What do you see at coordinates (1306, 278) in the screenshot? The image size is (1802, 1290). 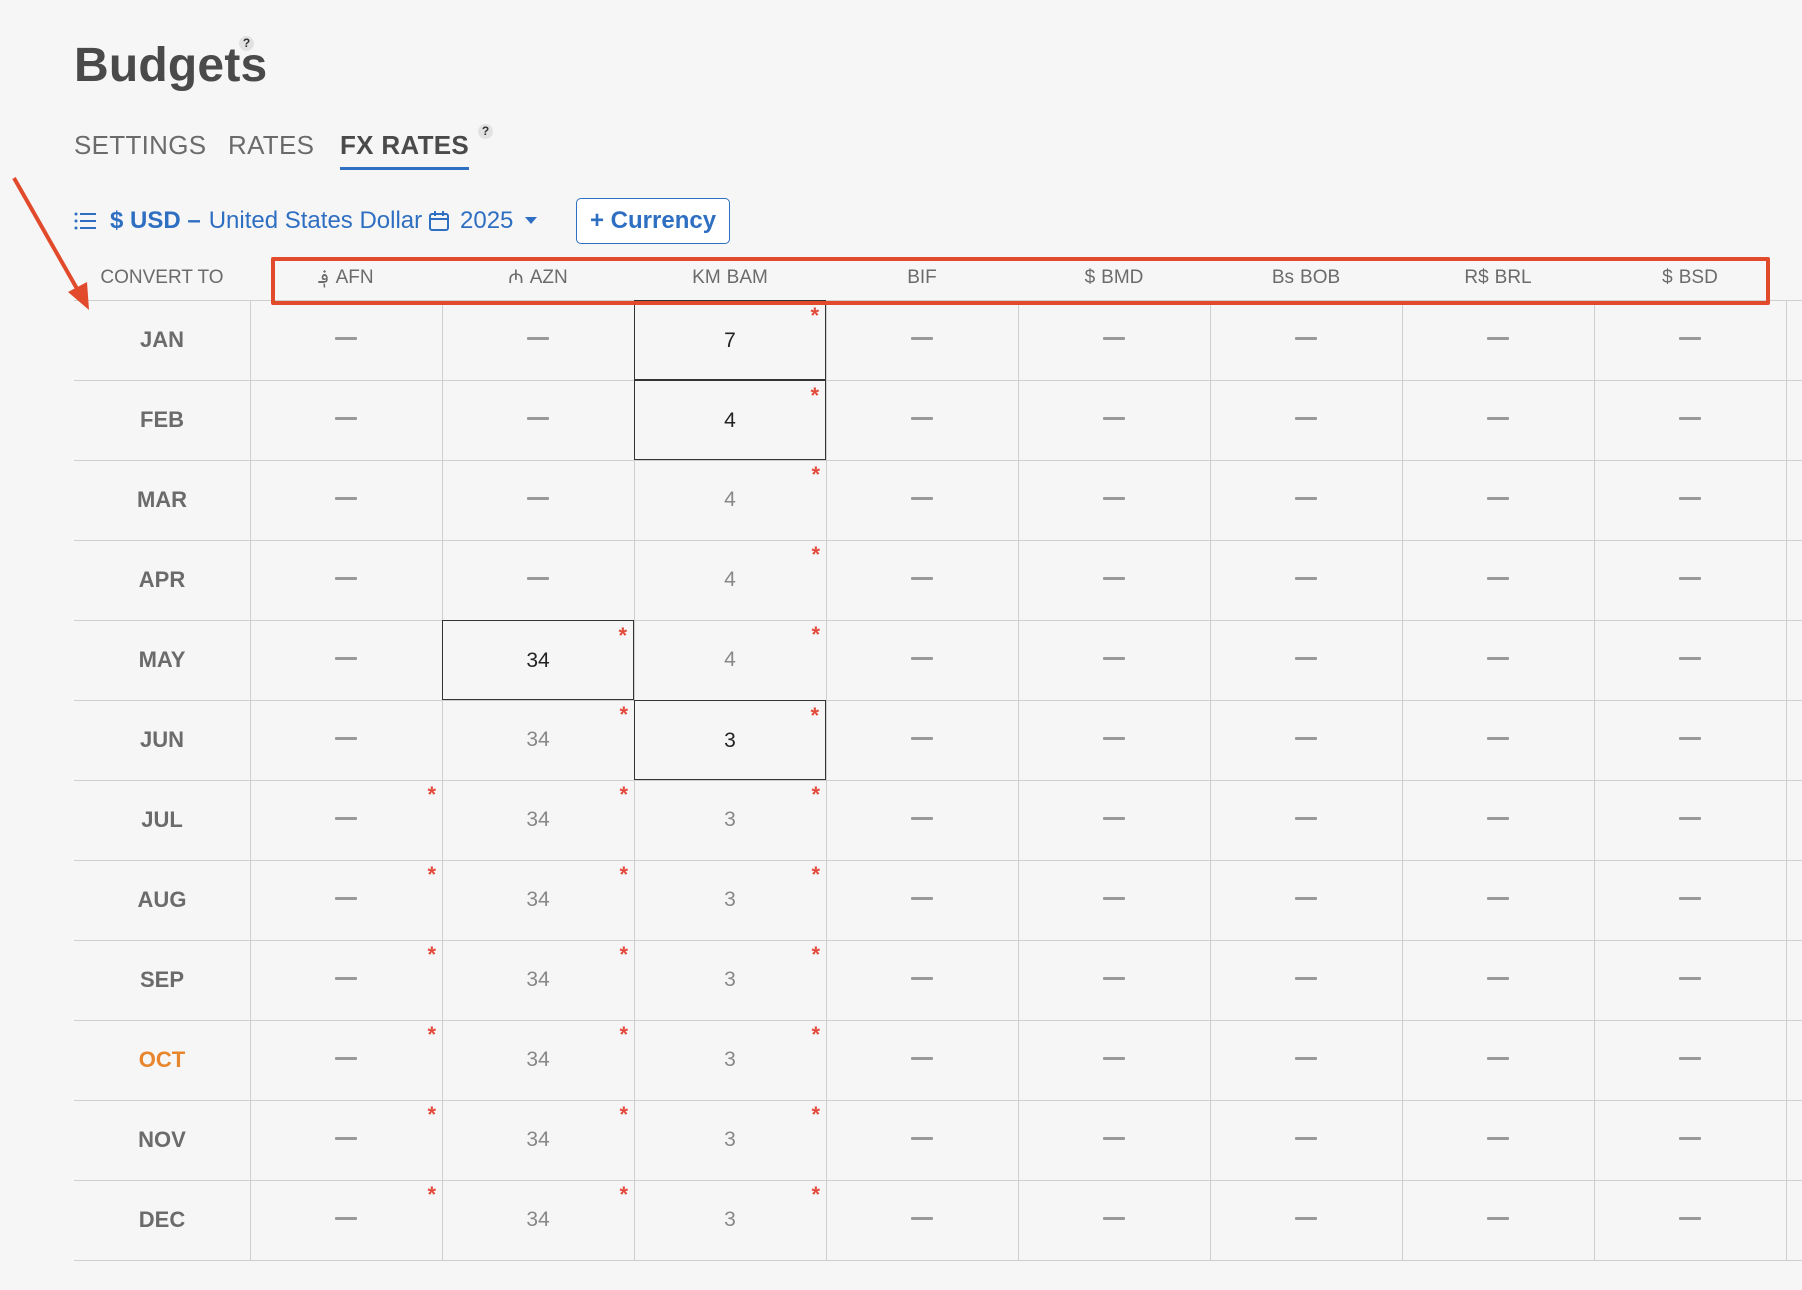 I see `column-header-bob: Bs BOB` at bounding box center [1306, 278].